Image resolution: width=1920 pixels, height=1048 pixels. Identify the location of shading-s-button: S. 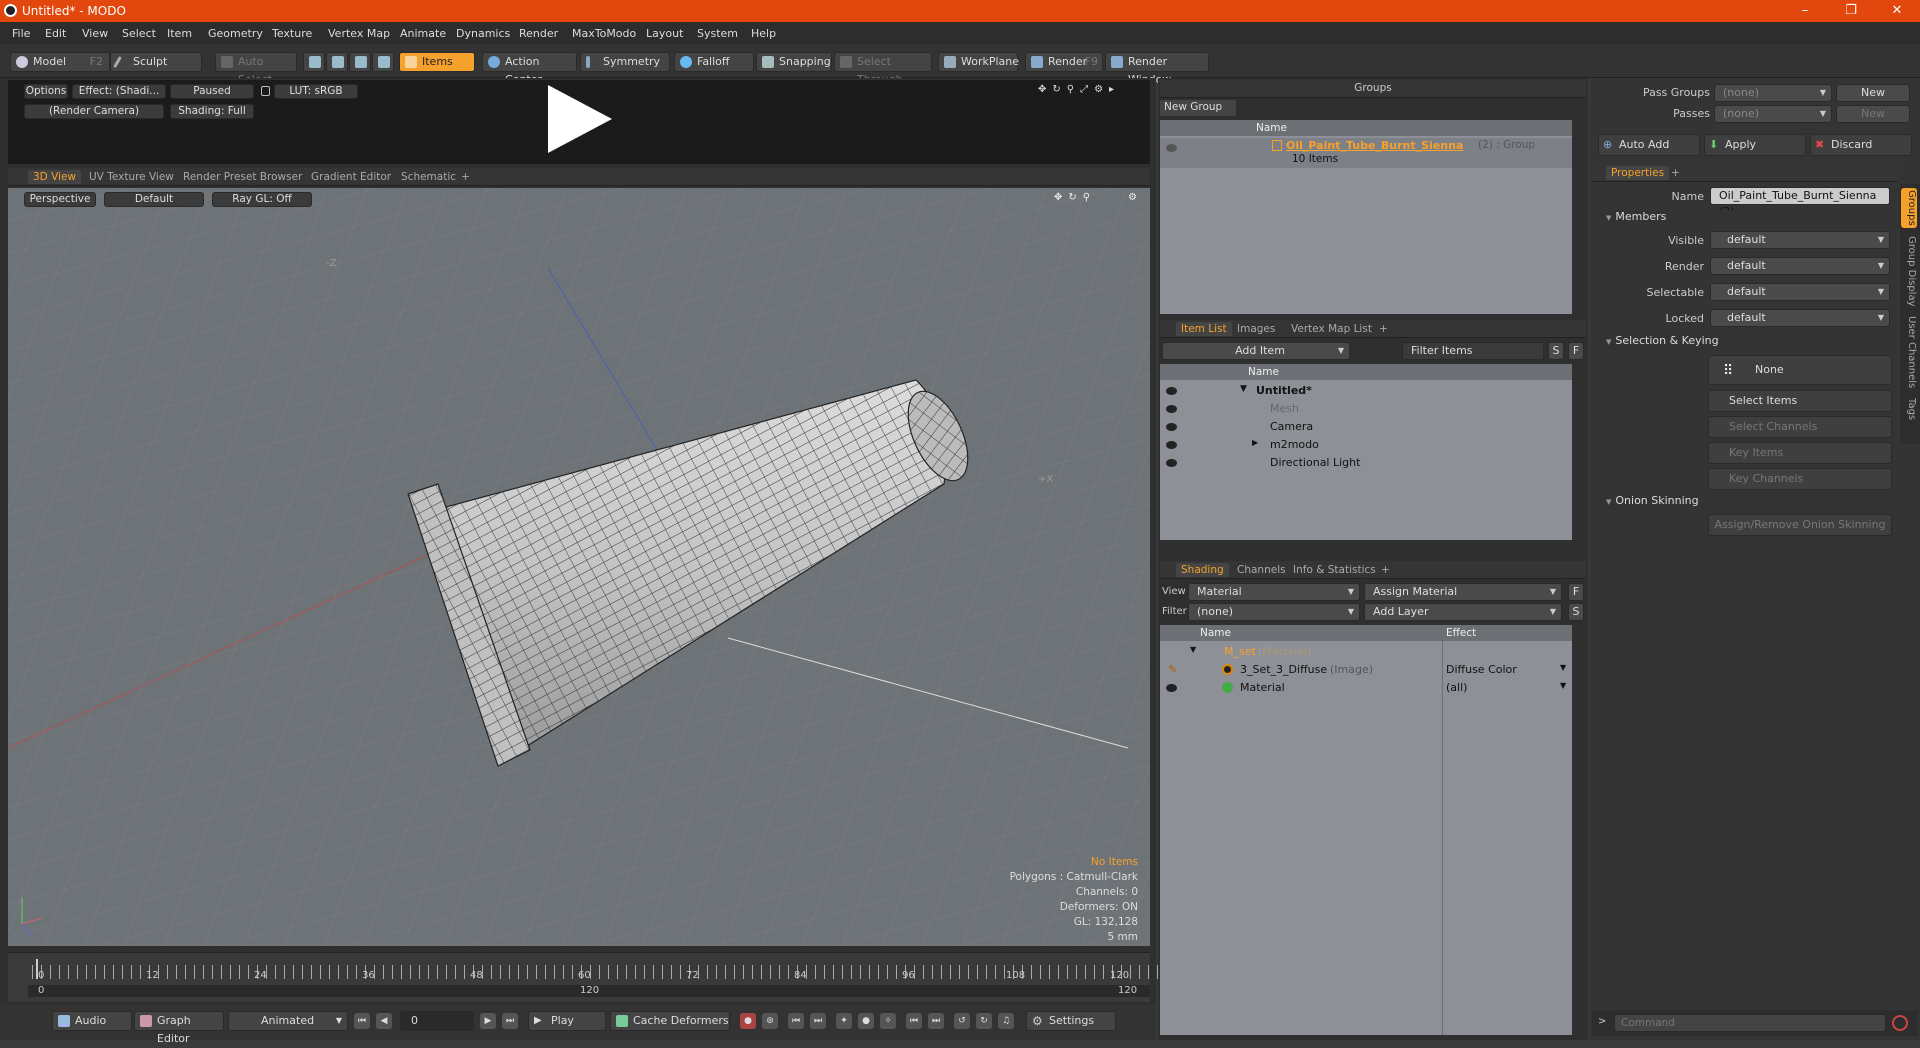
(1576, 612).